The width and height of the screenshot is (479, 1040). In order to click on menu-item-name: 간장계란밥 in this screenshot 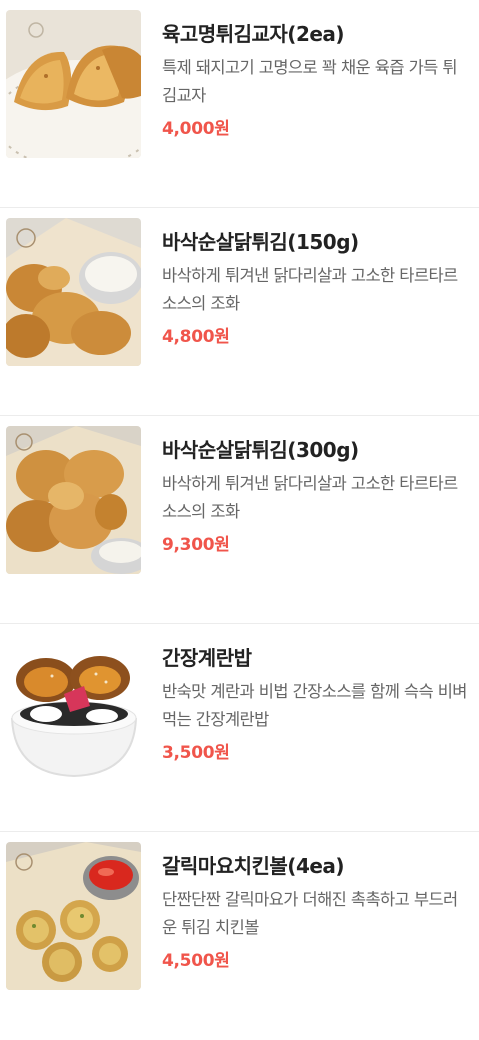, I will do `click(207, 658)`.